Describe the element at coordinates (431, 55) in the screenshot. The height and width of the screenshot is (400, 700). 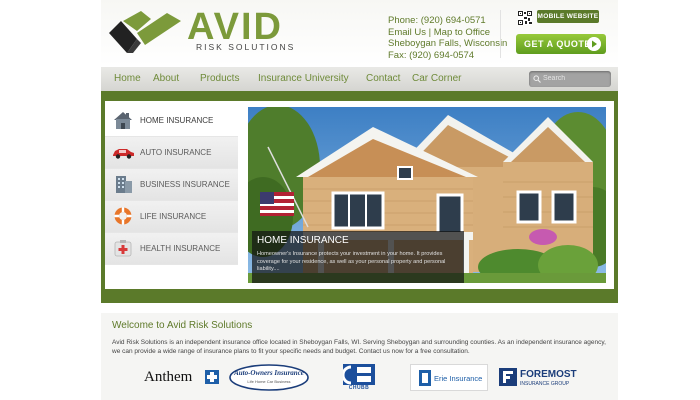
I see `fax-number: Fax: (920) 694-0574` at that location.